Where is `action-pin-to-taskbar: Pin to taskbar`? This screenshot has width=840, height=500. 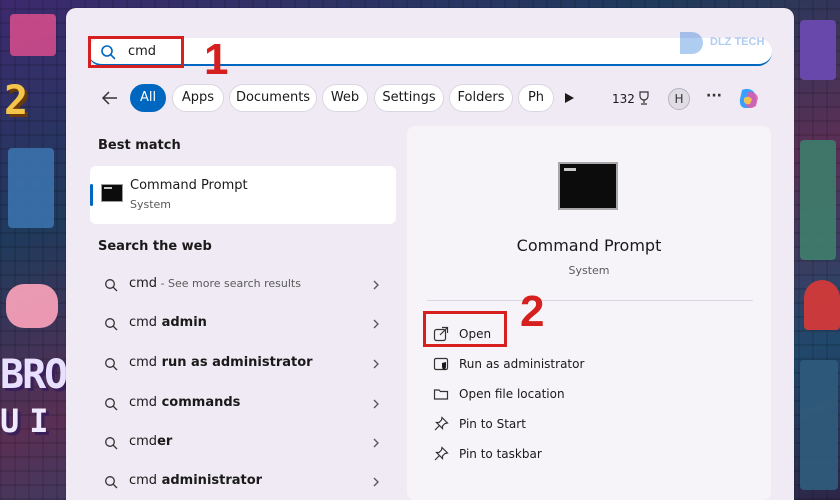
action-pin-to-taskbar: Pin to taskbar is located at coordinates (579, 454).